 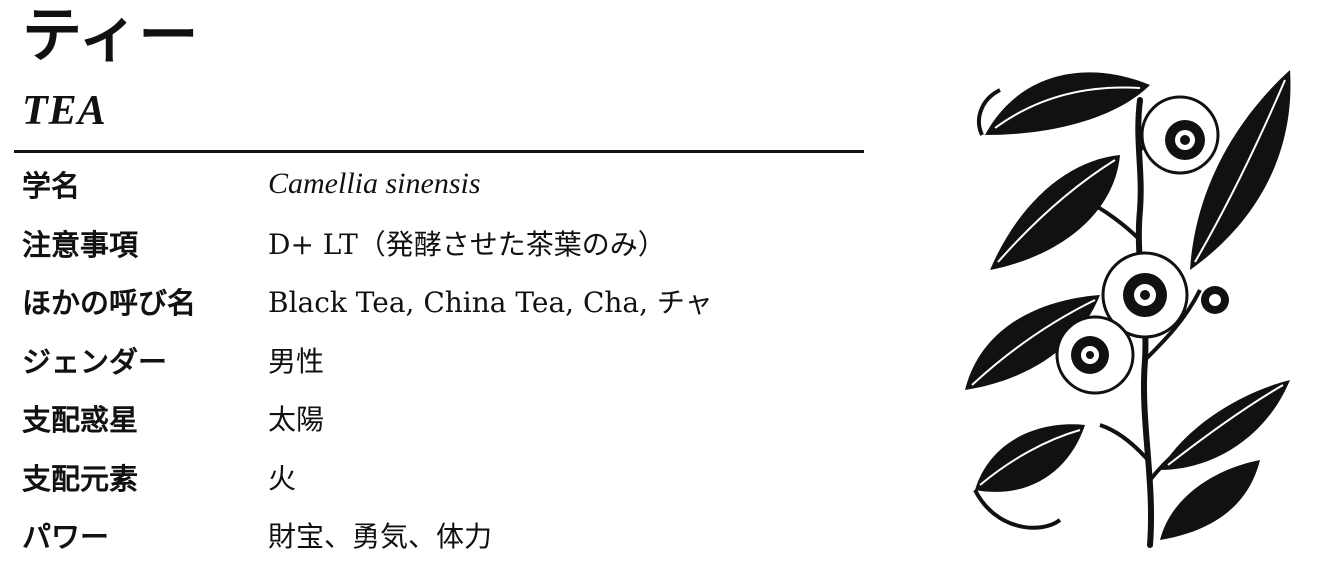 What do you see at coordinates (380, 537) in the screenshot?
I see `row-value: 財宝、勇気、体力` at bounding box center [380, 537].